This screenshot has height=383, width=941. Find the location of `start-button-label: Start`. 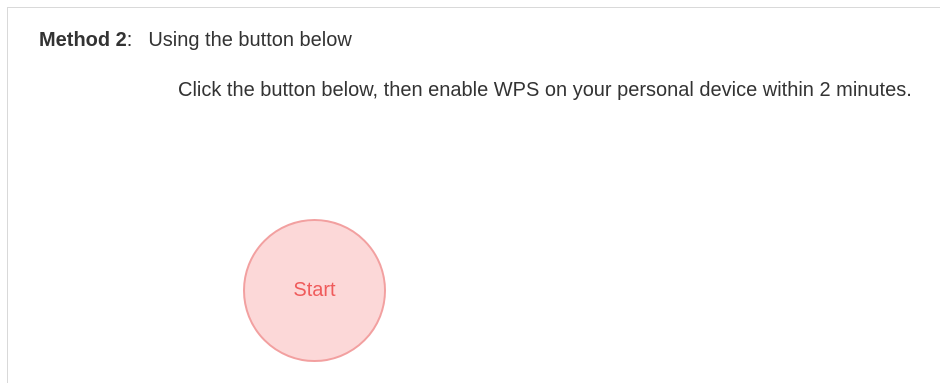

start-button-label: Start is located at coordinates (314, 290).